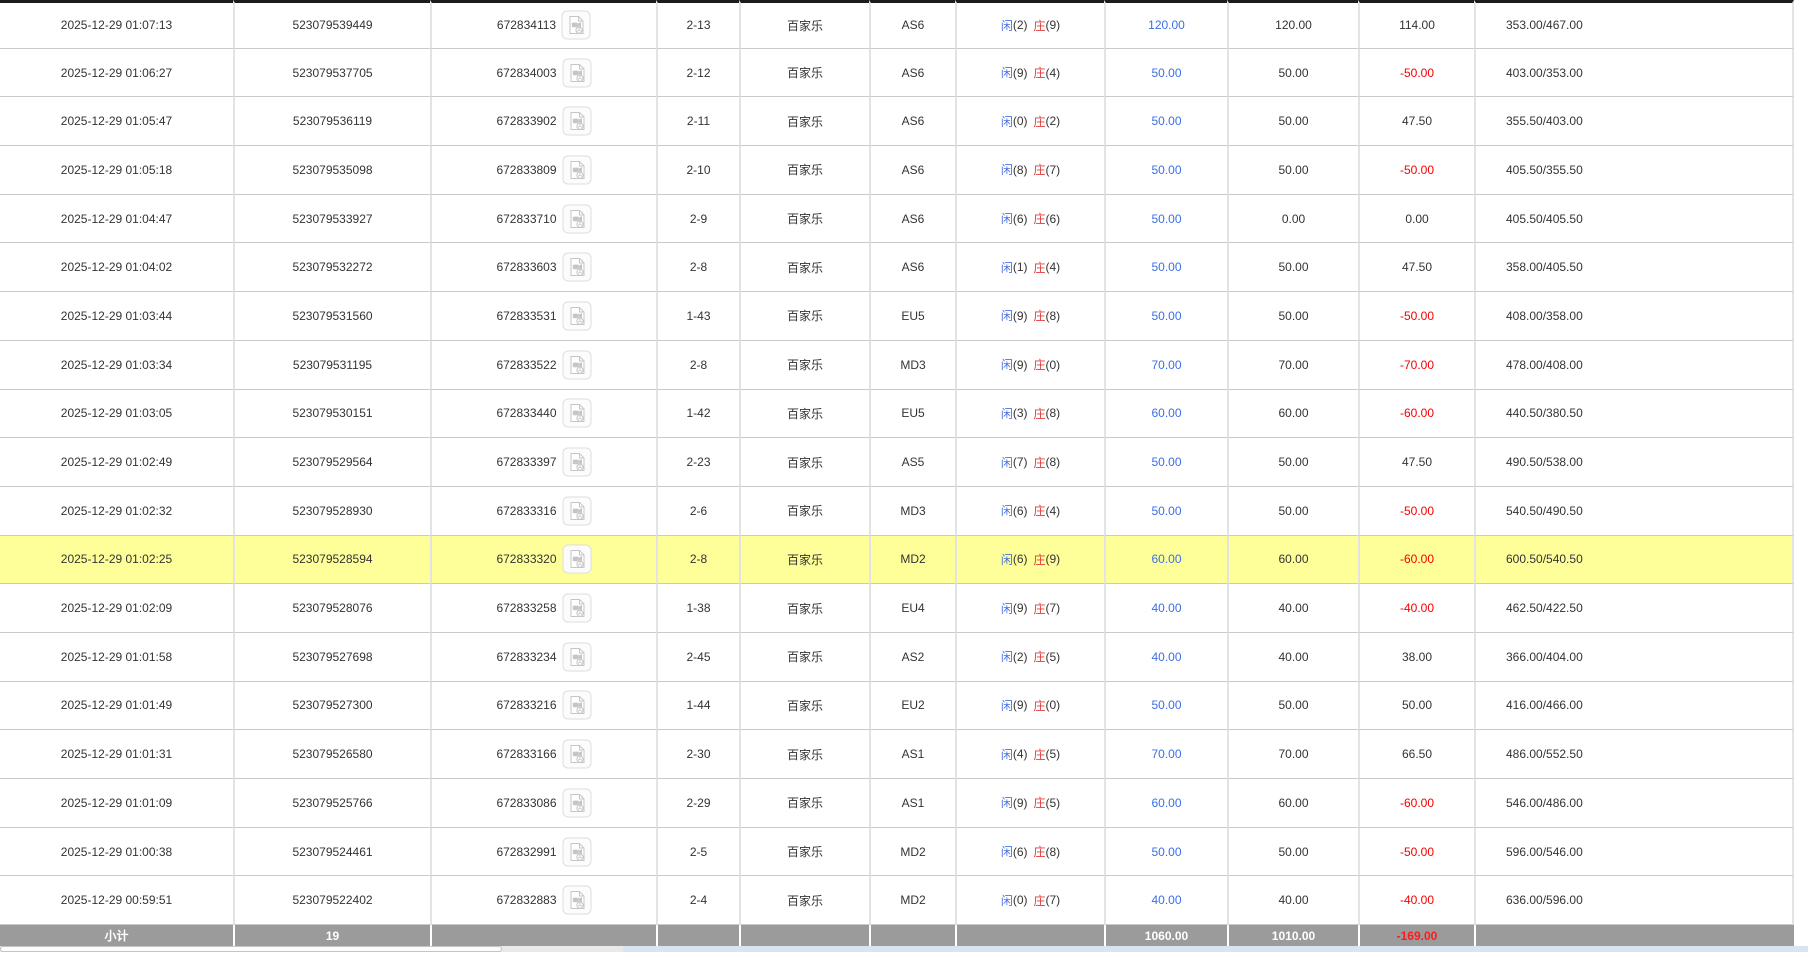 The height and width of the screenshot is (956, 1808). Describe the element at coordinates (332, 169) in the screenshot. I see `bet-id: 523079535098` at that location.